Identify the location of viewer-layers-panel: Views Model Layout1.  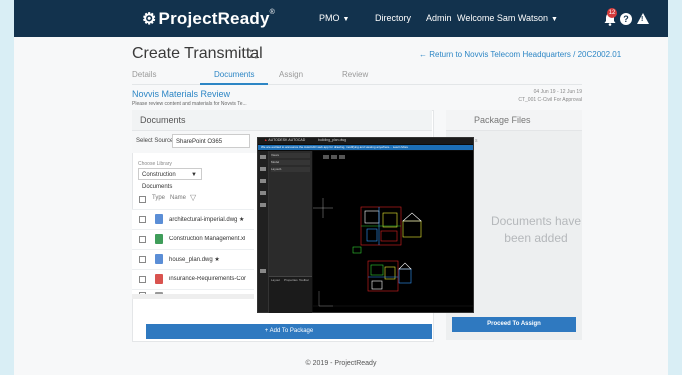
(290, 213).